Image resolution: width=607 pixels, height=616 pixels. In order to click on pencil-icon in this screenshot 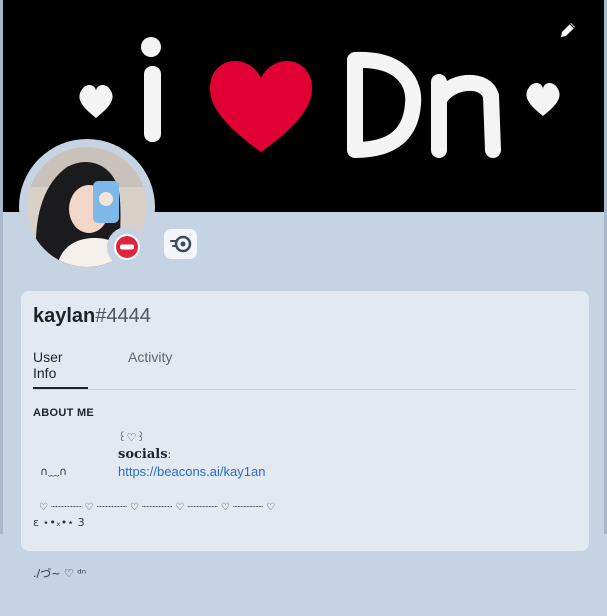, I will do `click(568, 30)`.